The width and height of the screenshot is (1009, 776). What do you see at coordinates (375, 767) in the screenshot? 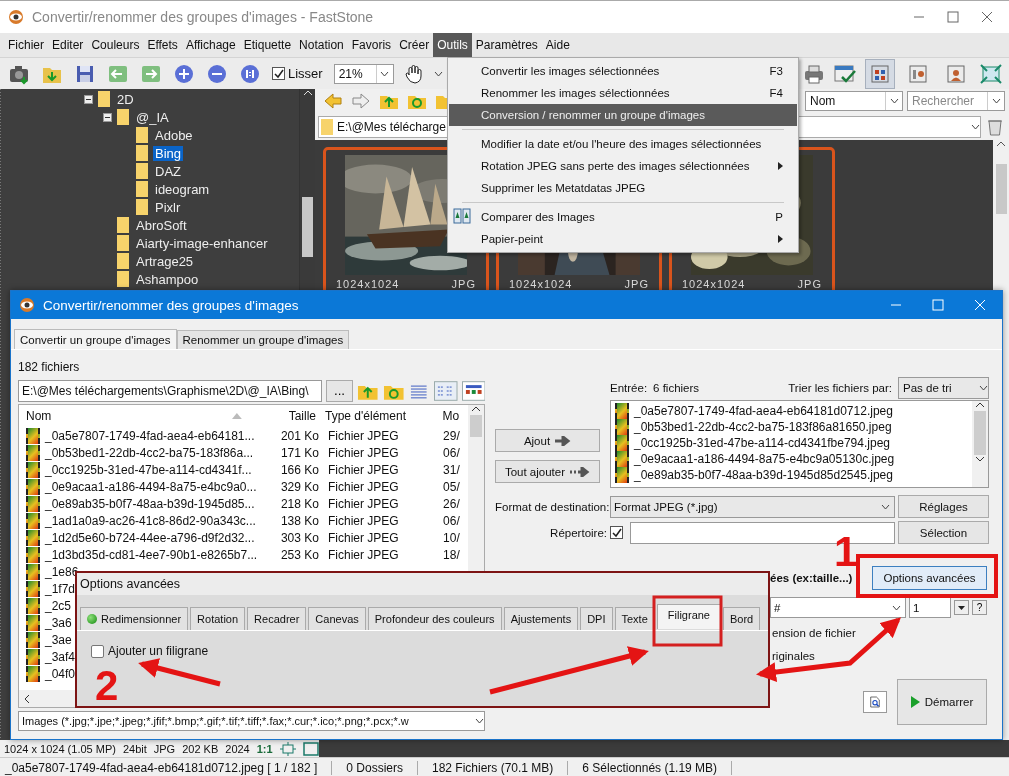
I see `status-text: 0 Dossiers` at bounding box center [375, 767].